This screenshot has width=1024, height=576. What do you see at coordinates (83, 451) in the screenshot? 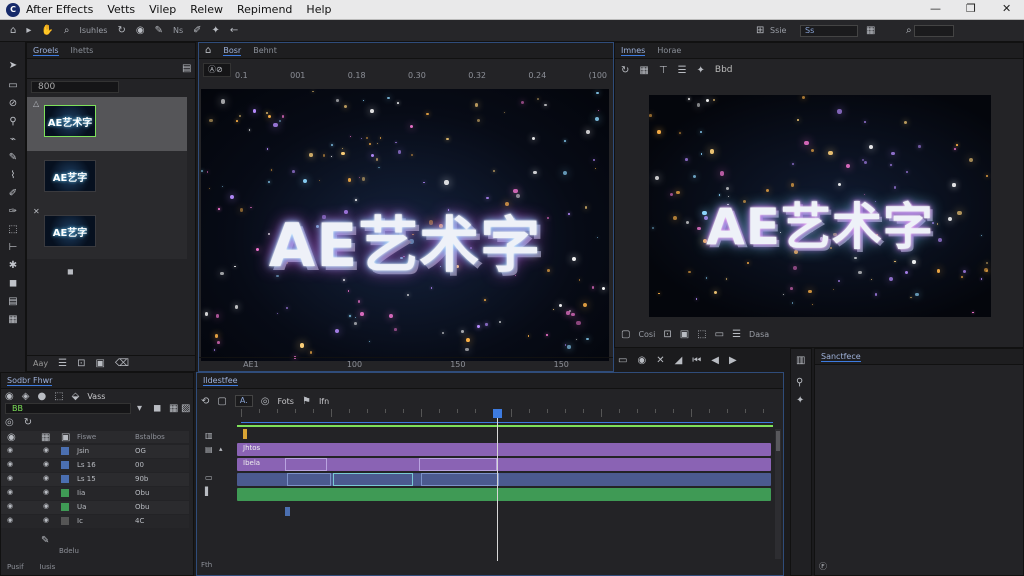
I see `layer-name: Jsin` at bounding box center [83, 451].